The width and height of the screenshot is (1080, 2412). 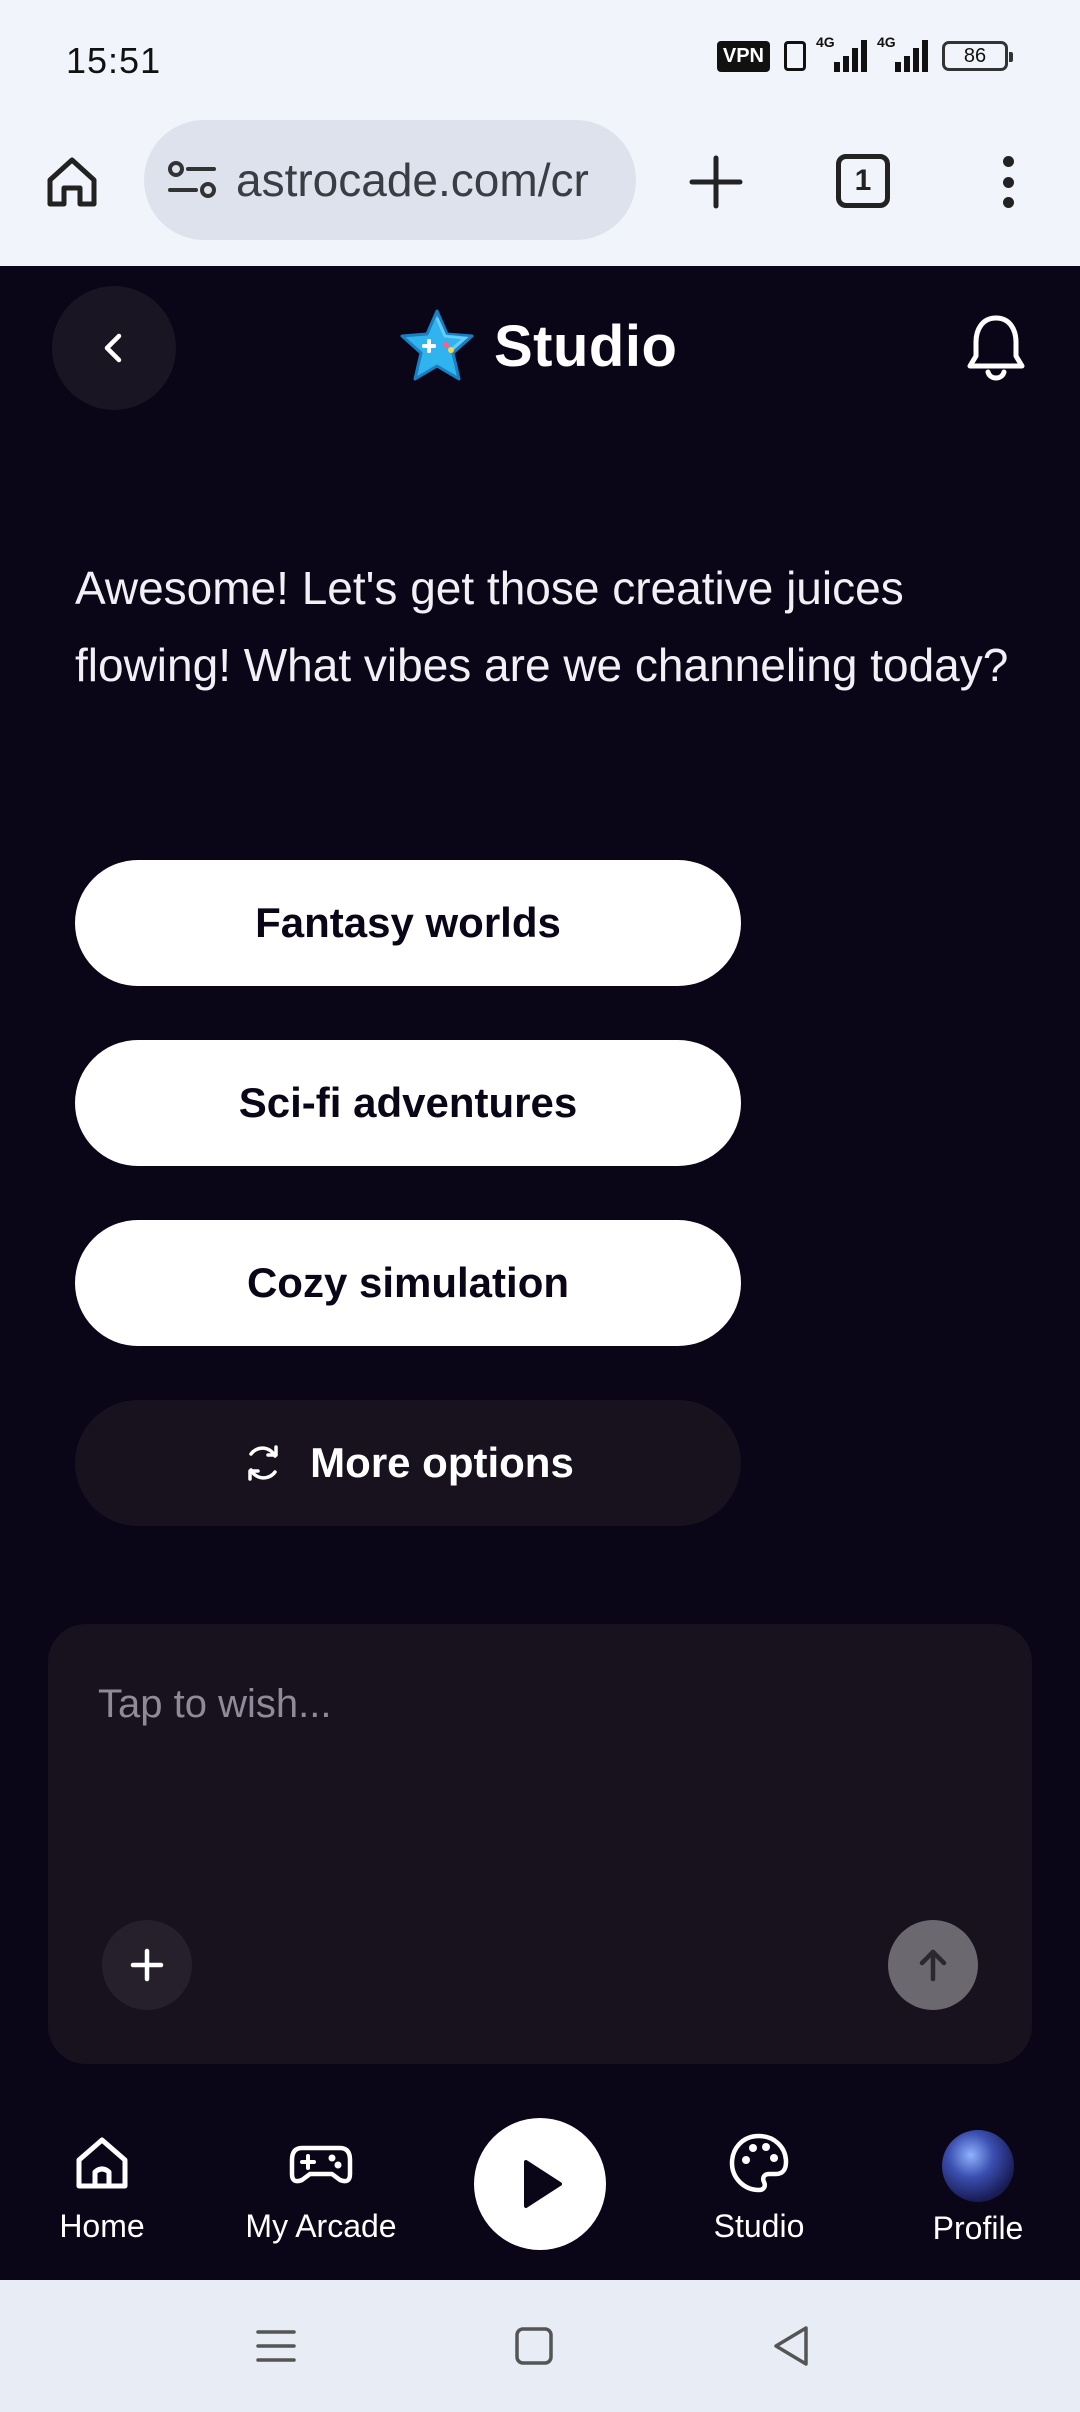 I want to click on system-navigation-bar, so click(x=540, y=2346).